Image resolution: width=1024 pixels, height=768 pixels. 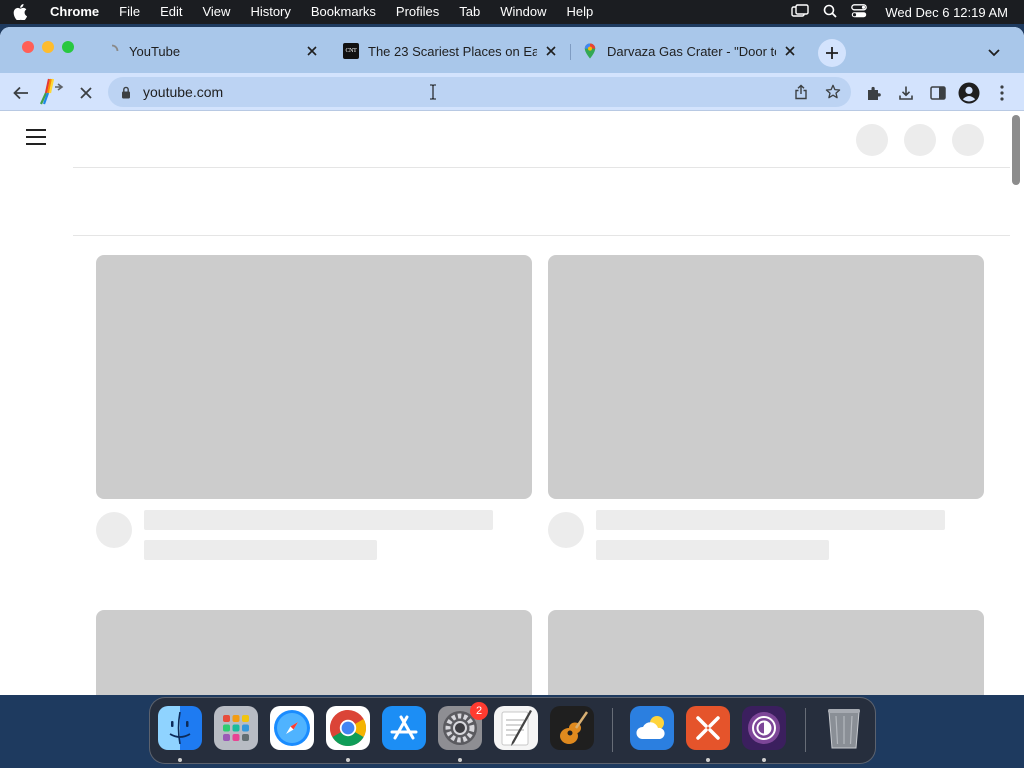 What do you see at coordinates (708, 728) in the screenshot?
I see `remote-desktop-icon` at bounding box center [708, 728].